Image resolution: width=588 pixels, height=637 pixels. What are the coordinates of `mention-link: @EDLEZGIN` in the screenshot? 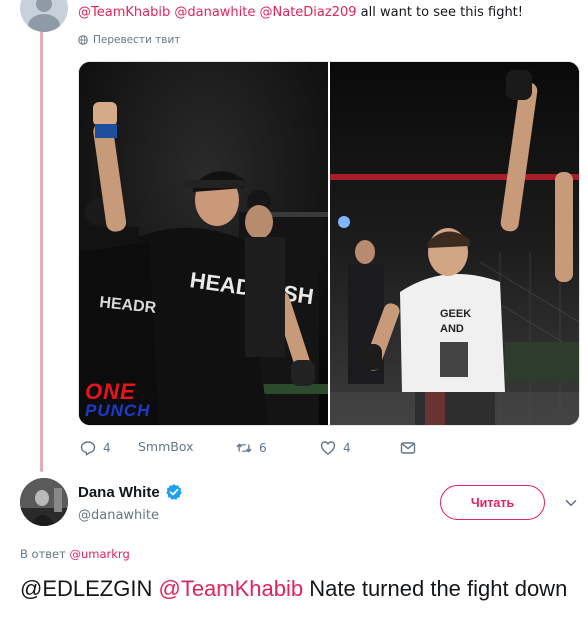 It's located at (86, 588).